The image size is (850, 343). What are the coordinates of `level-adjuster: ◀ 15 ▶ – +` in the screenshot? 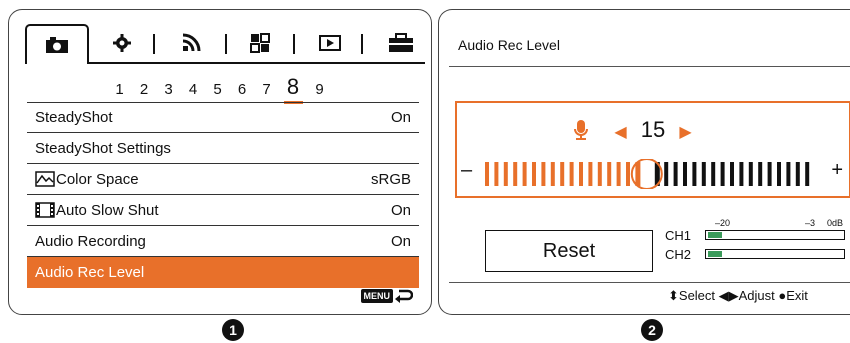 It's located at (652, 149).